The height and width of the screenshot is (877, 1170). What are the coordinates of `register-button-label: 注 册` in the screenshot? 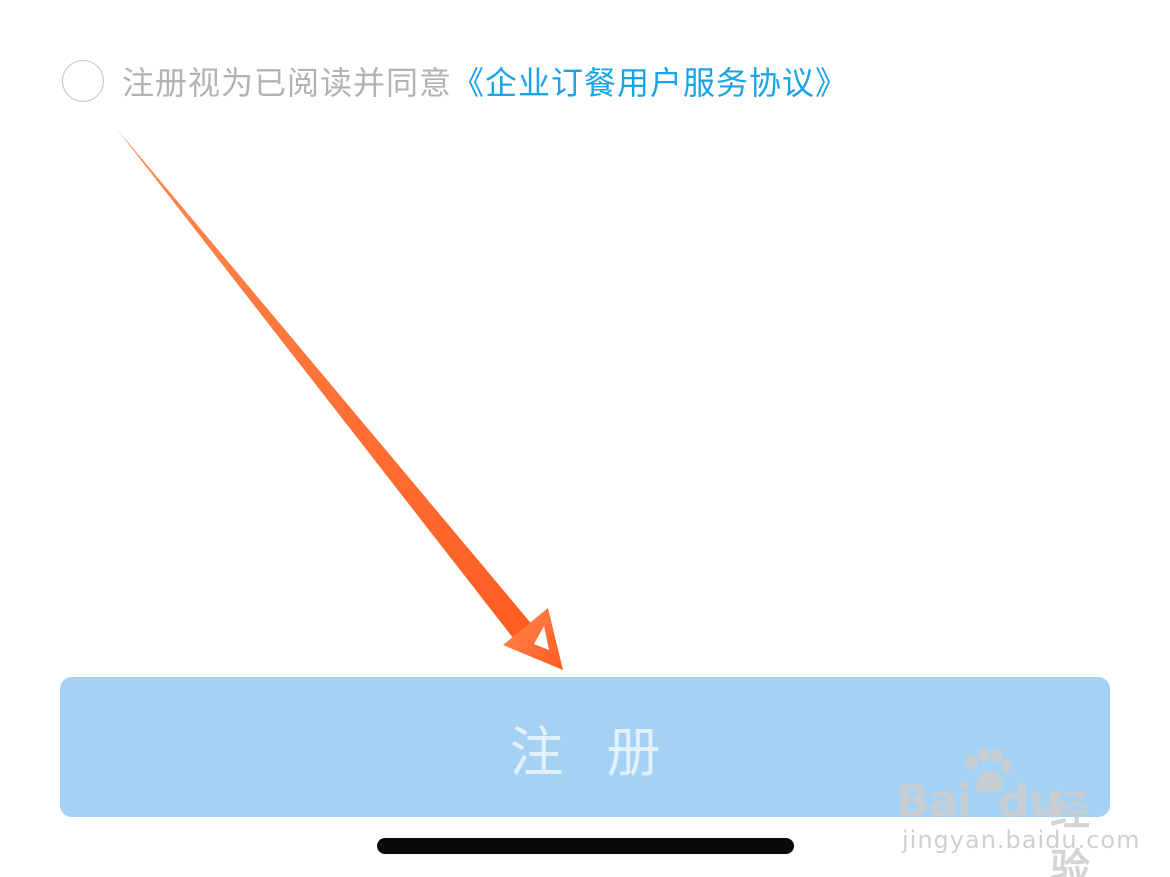 It's located at (592, 752).